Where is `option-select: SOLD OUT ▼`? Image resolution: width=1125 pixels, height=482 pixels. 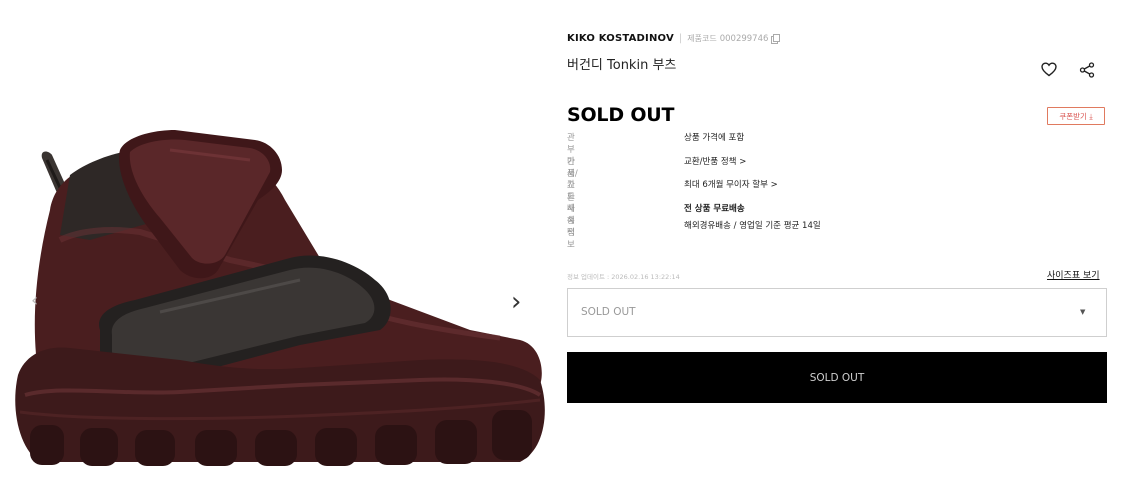 option-select: SOLD OUT ▼ is located at coordinates (837, 312).